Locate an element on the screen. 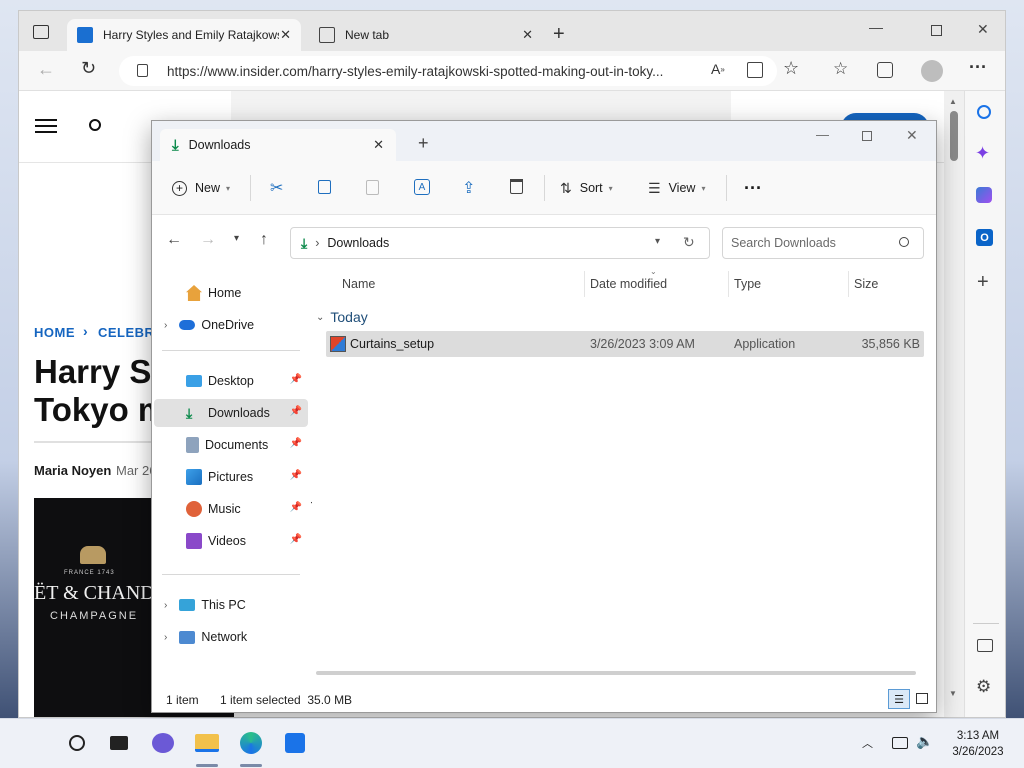 Image resolution: width=1024 pixels, height=768 pixels. breadcrumb-item: Downloads is located at coordinates (358, 243).